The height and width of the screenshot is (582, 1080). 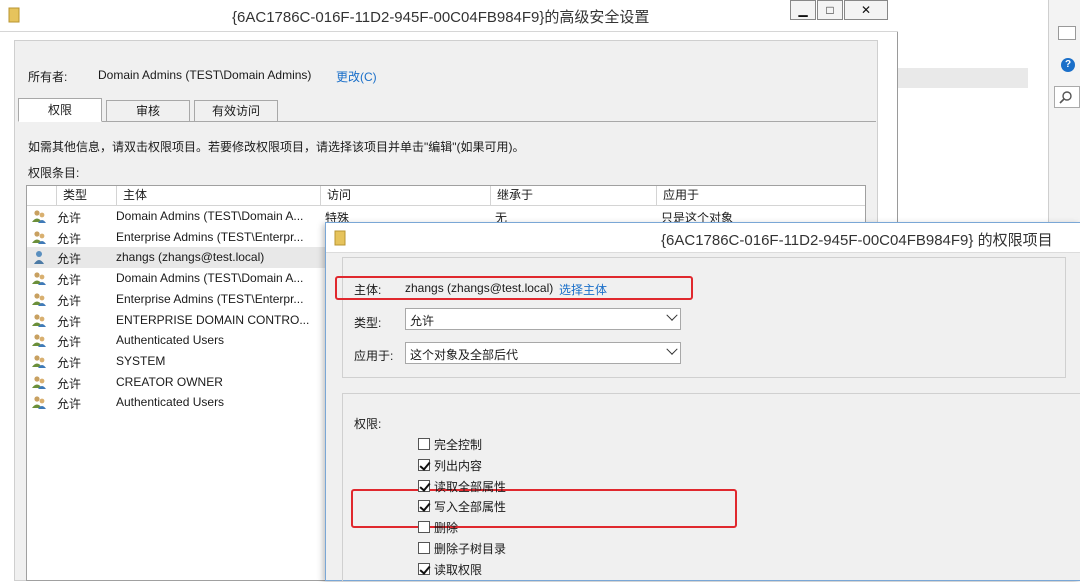 I want to click on applies-to-select: 这个对象及全部后代, so click(x=543, y=353).